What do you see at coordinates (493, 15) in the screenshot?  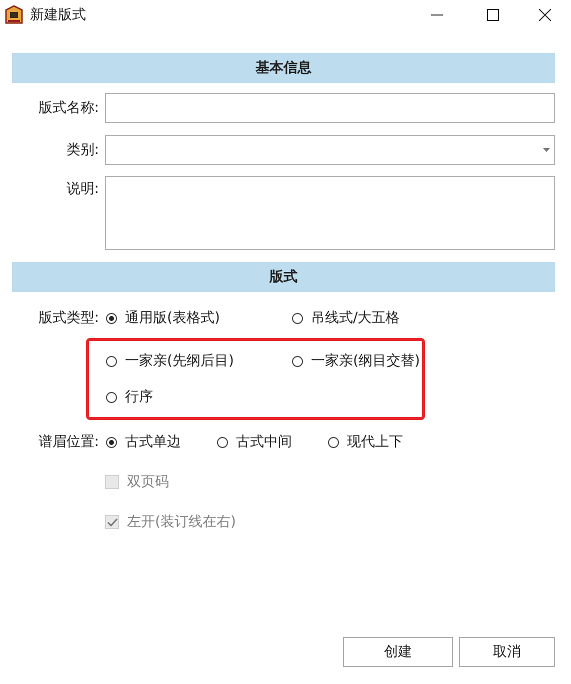 I see `maximize-icon` at bounding box center [493, 15].